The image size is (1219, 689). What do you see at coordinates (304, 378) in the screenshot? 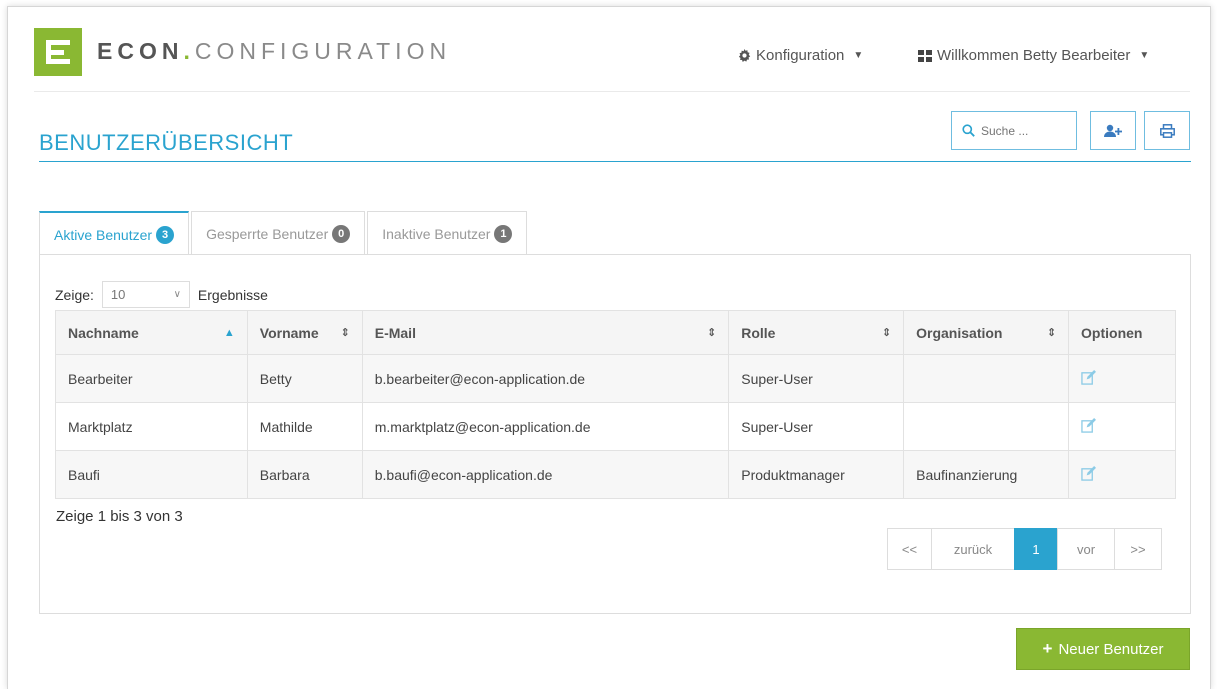
I see `cell-firstname: Betty` at bounding box center [304, 378].